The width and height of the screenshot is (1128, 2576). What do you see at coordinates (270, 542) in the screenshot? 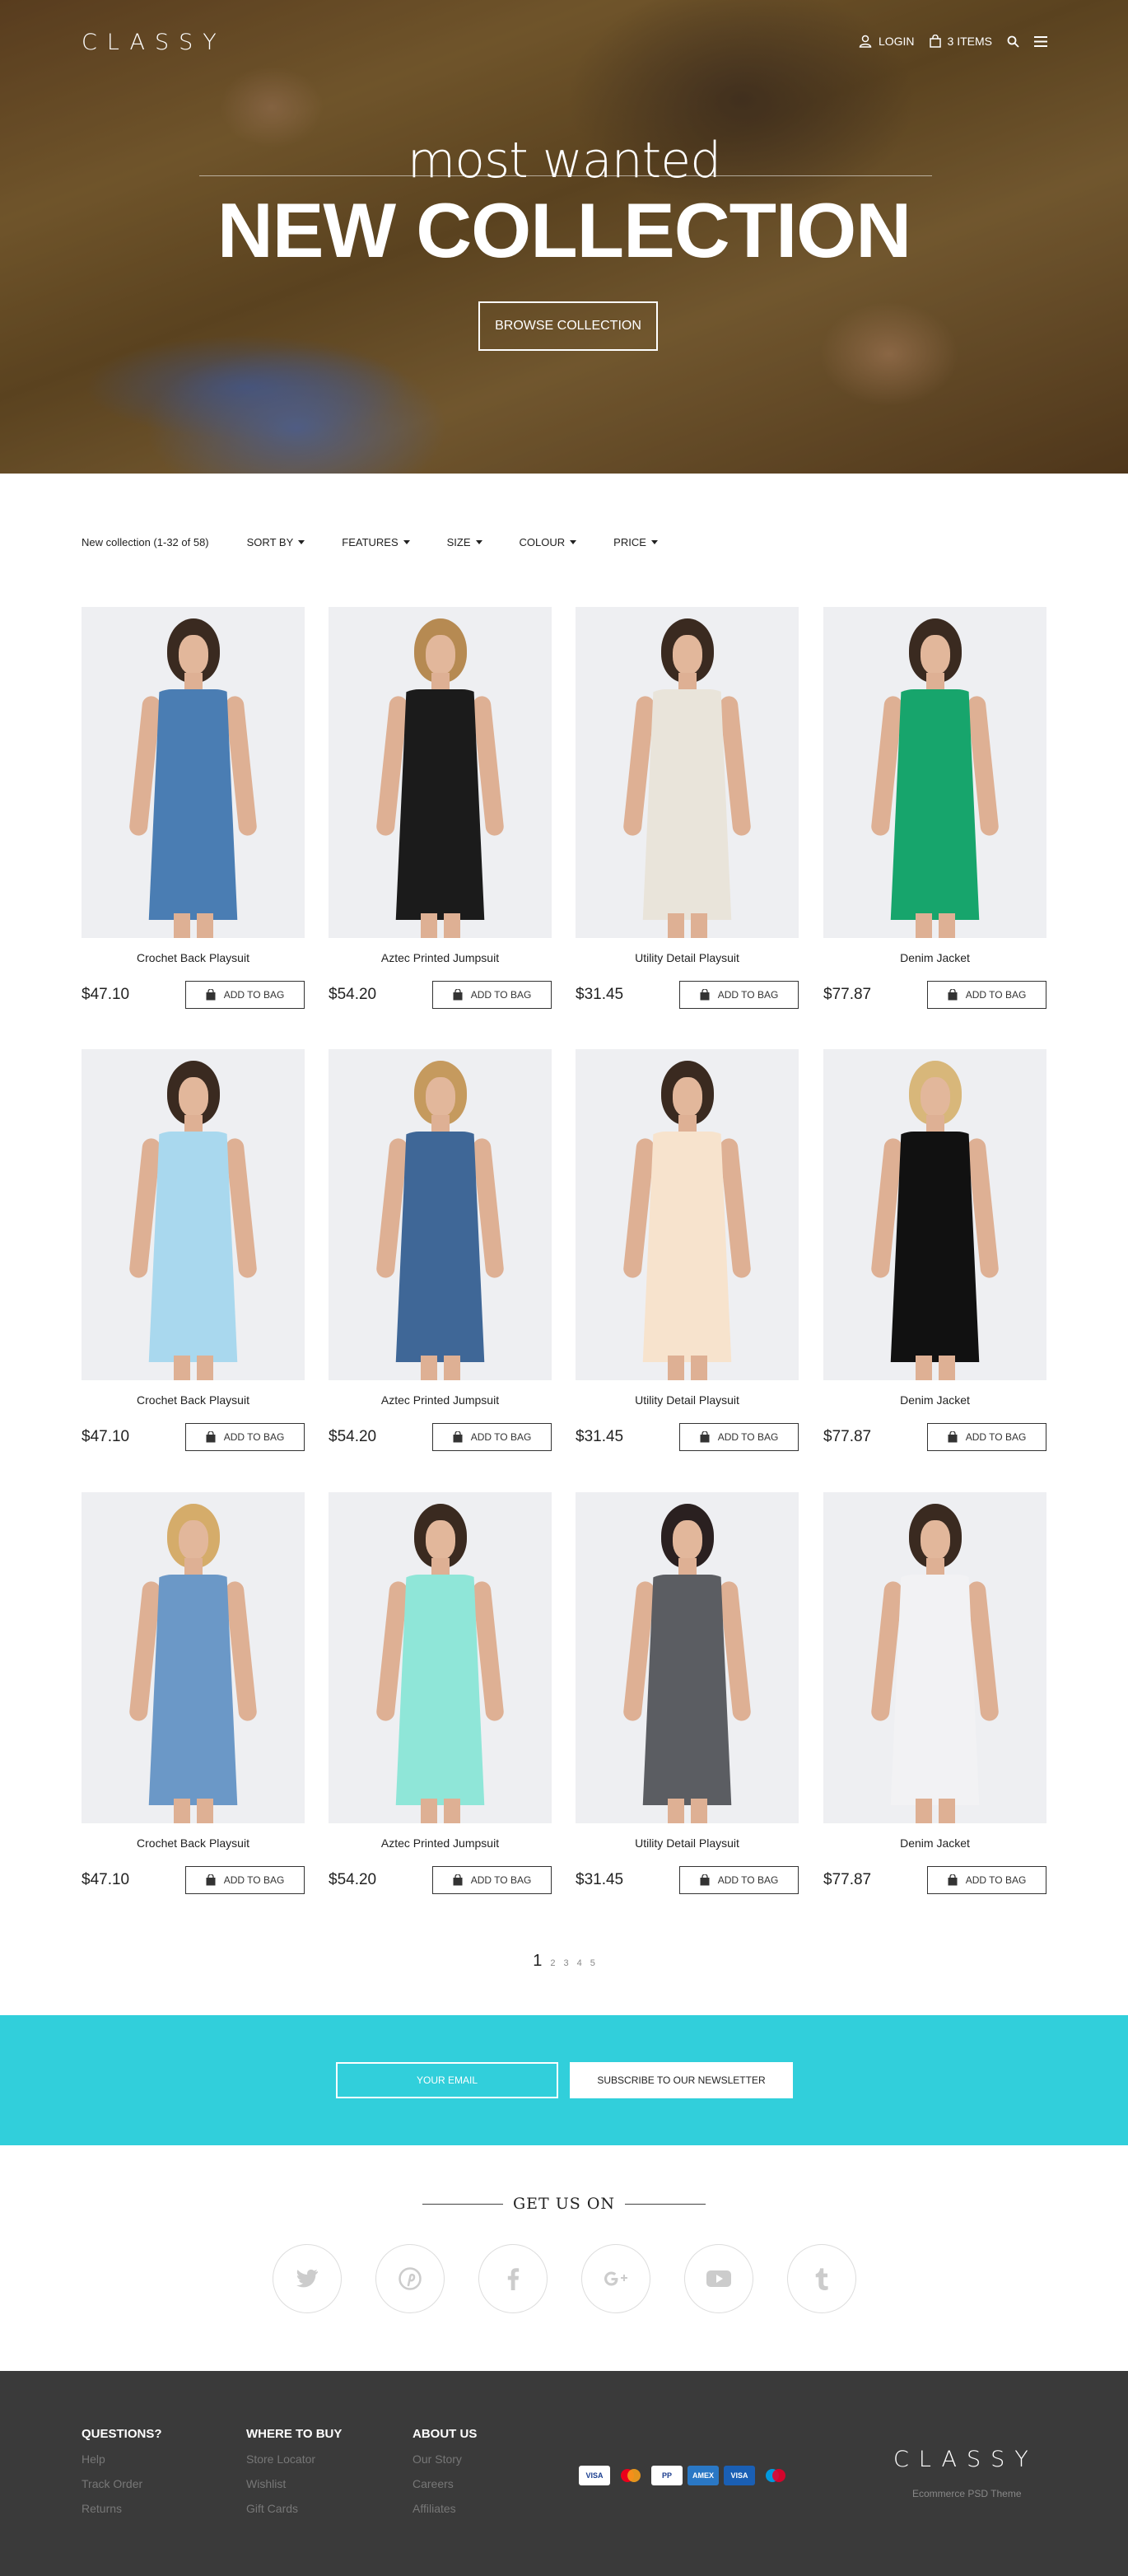
I see `dropdown-label: SORT BY` at bounding box center [270, 542].